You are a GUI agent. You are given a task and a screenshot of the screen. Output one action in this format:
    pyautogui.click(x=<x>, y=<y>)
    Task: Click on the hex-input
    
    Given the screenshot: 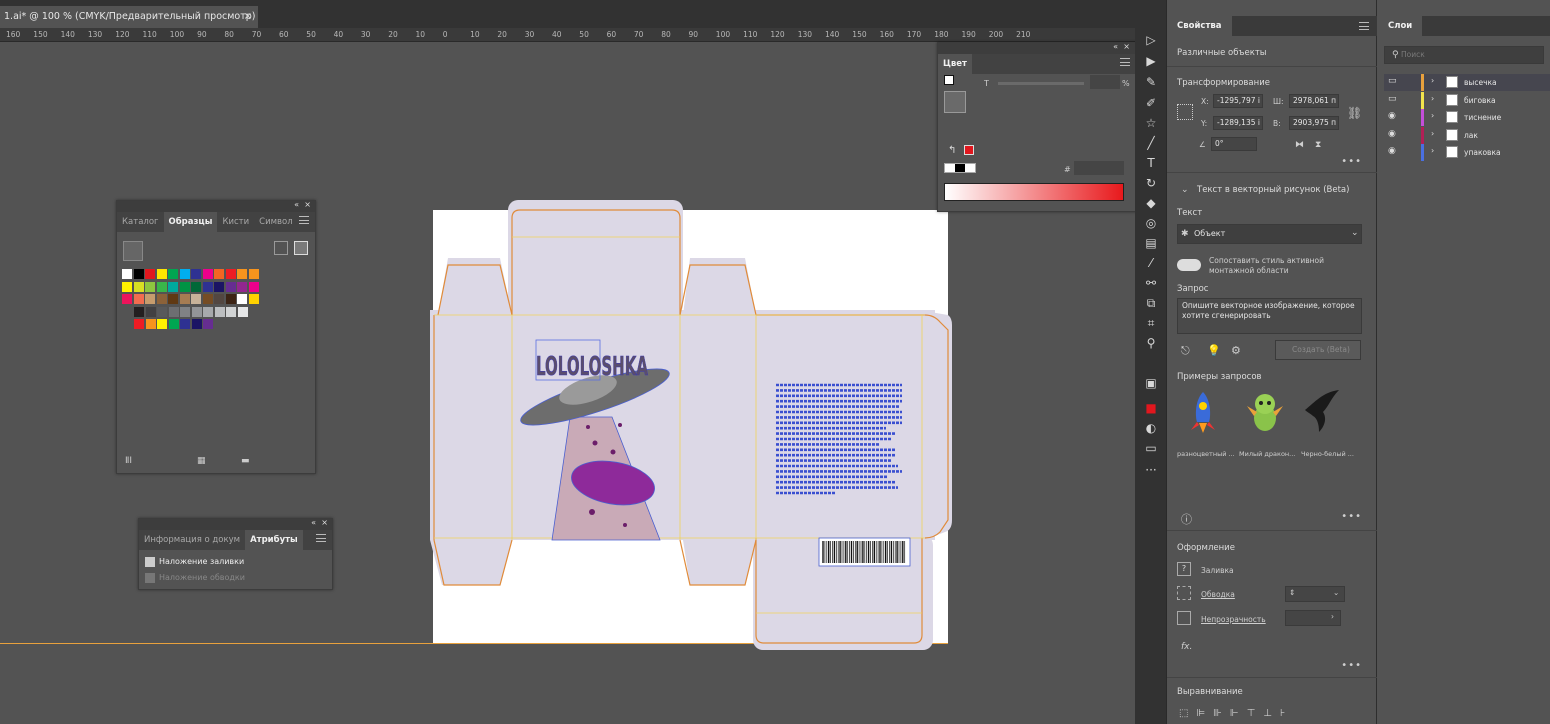 What is the action you would take?
    pyautogui.click(x=1099, y=168)
    